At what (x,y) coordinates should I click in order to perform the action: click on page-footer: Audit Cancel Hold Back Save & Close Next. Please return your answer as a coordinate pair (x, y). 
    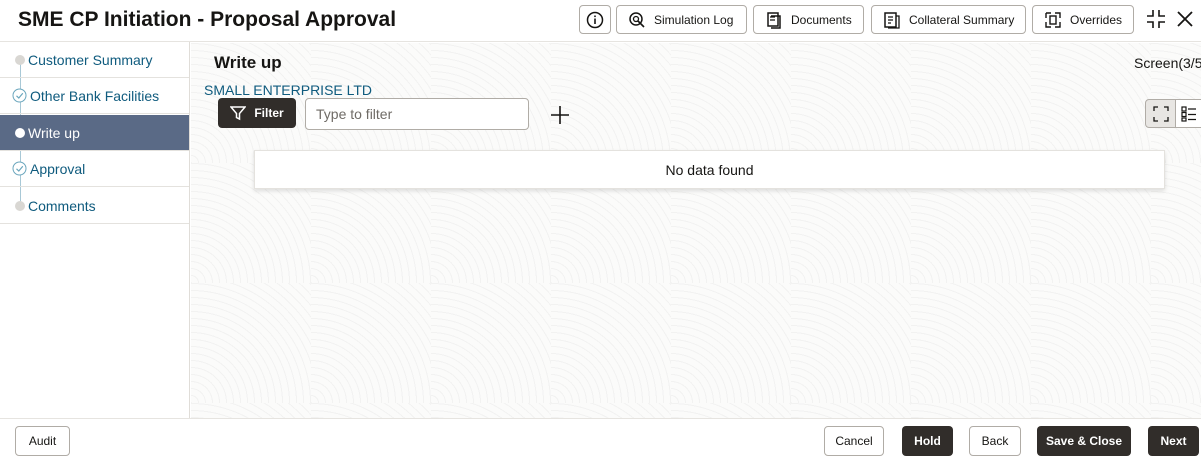
    Looking at the image, I should click on (600, 437).